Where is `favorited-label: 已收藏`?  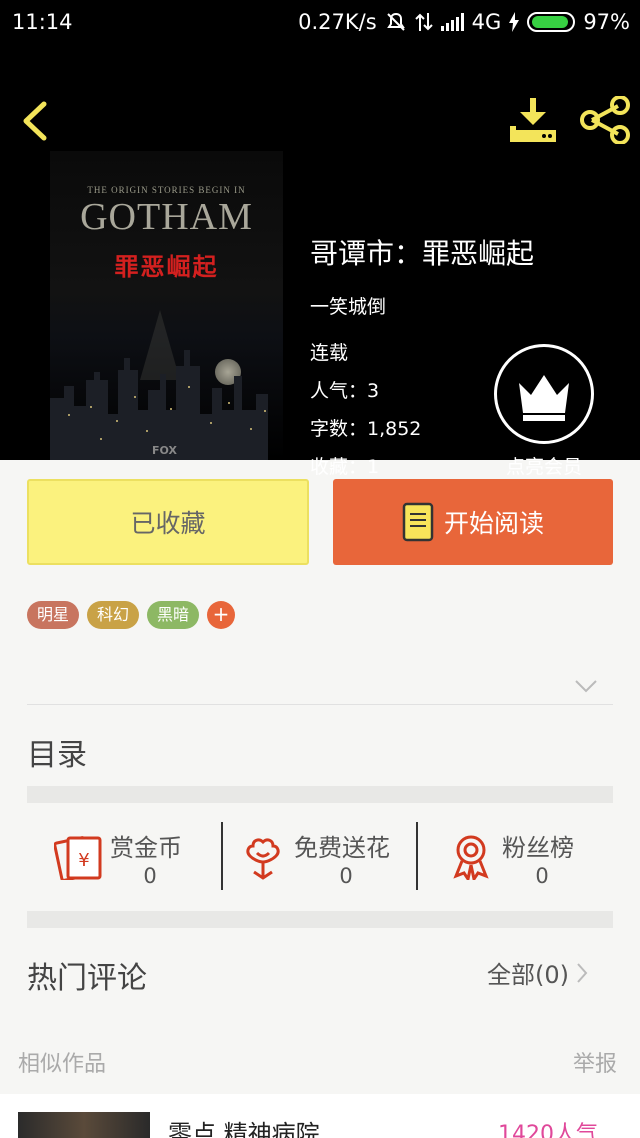 favorited-label: 已收藏 is located at coordinates (168, 523).